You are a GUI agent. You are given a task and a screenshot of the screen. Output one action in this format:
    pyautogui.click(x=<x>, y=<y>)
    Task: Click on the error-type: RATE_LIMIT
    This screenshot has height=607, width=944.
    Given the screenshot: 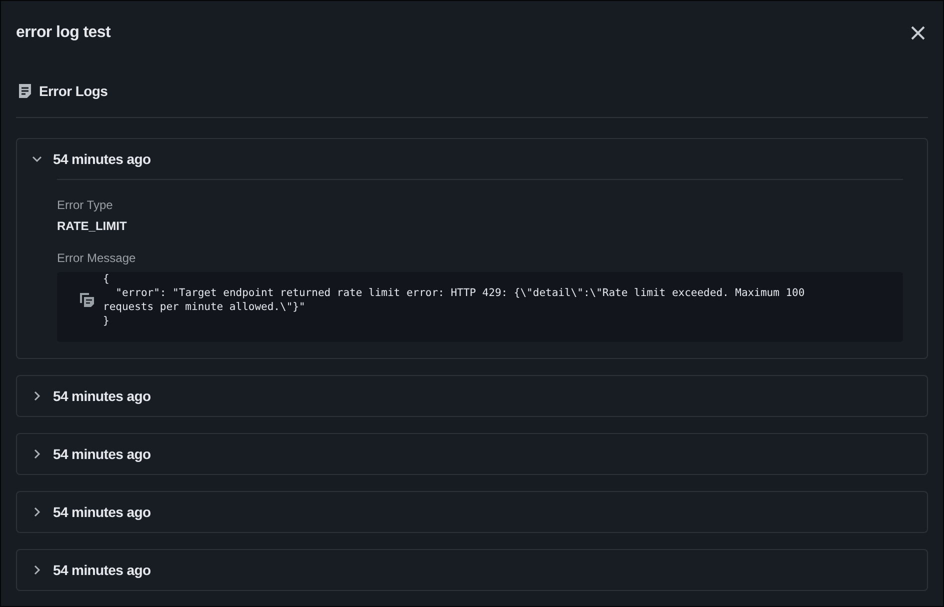 What is the action you would take?
    pyautogui.click(x=92, y=226)
    